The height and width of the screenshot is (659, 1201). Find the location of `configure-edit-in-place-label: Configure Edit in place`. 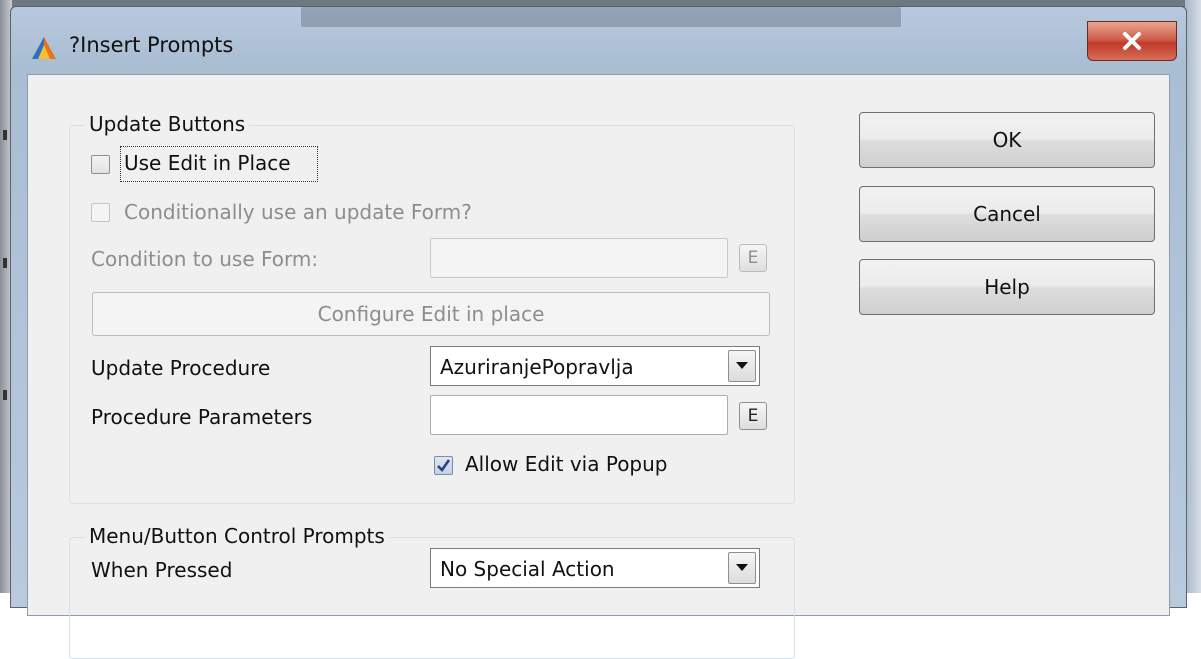

configure-edit-in-place-label: Configure Edit in place is located at coordinates (431, 314).